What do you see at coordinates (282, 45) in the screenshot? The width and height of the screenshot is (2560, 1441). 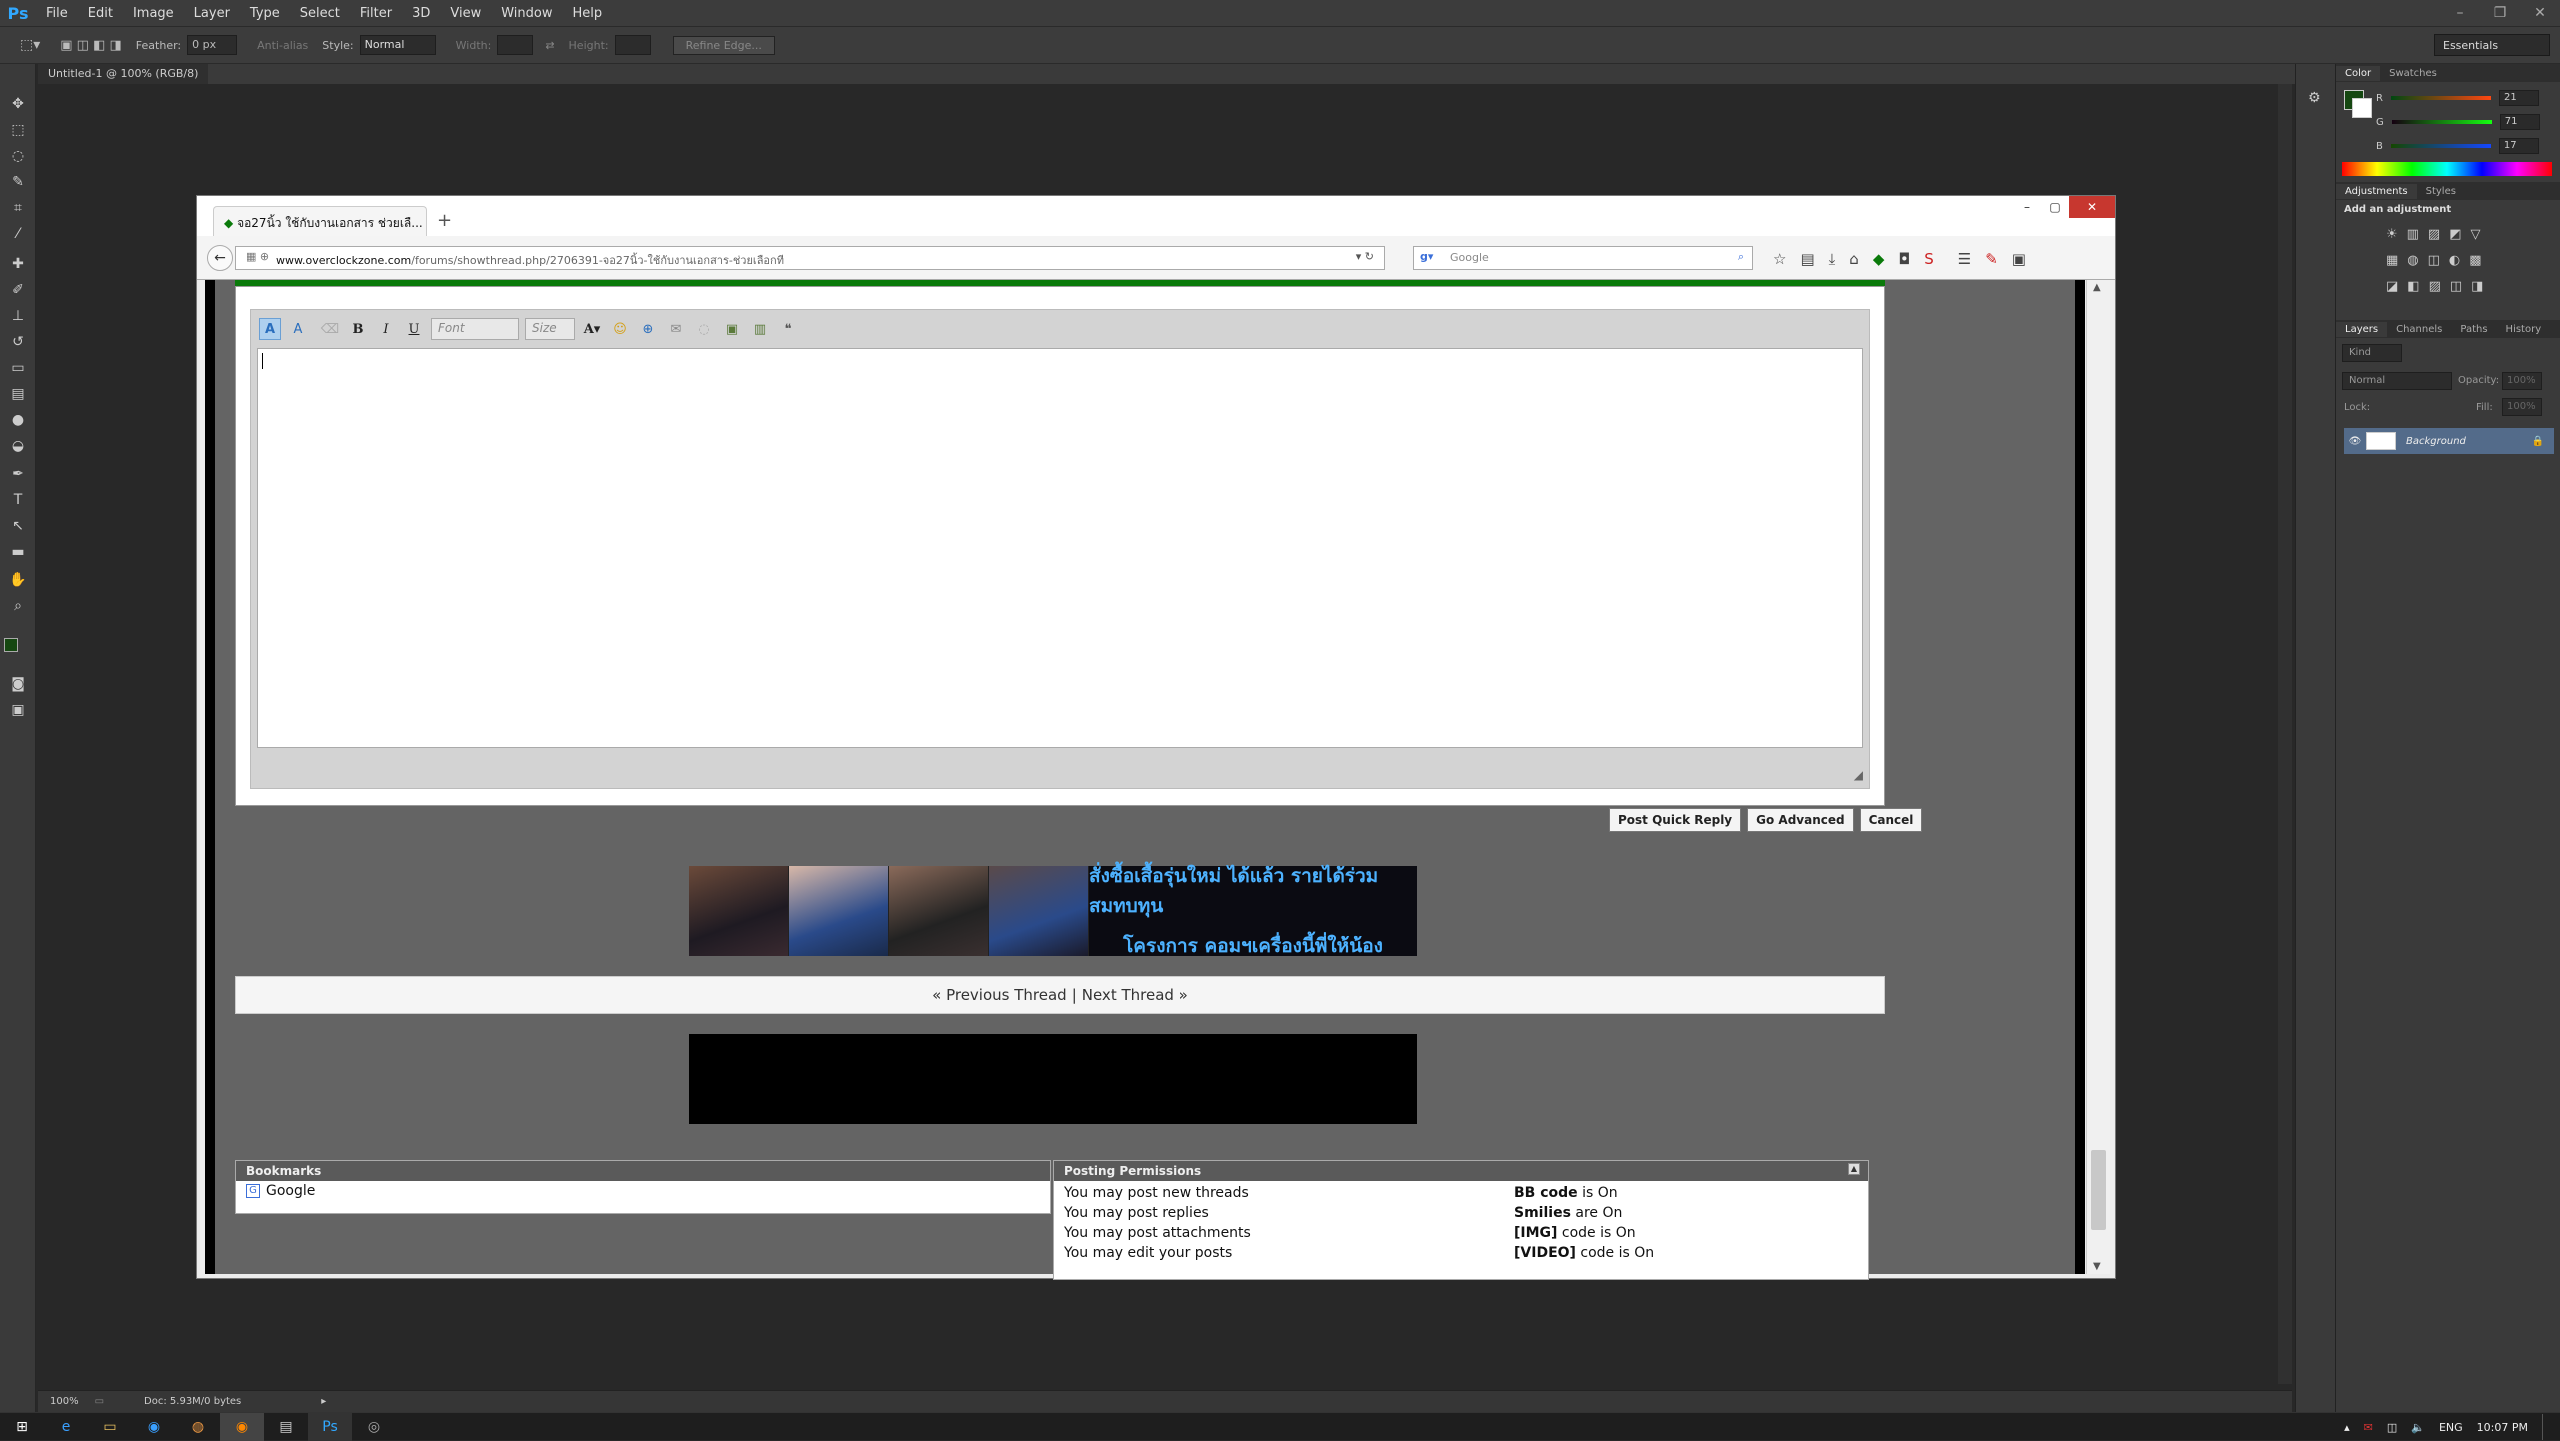 I see `antialias-checkbox: Anti-alias` at bounding box center [282, 45].